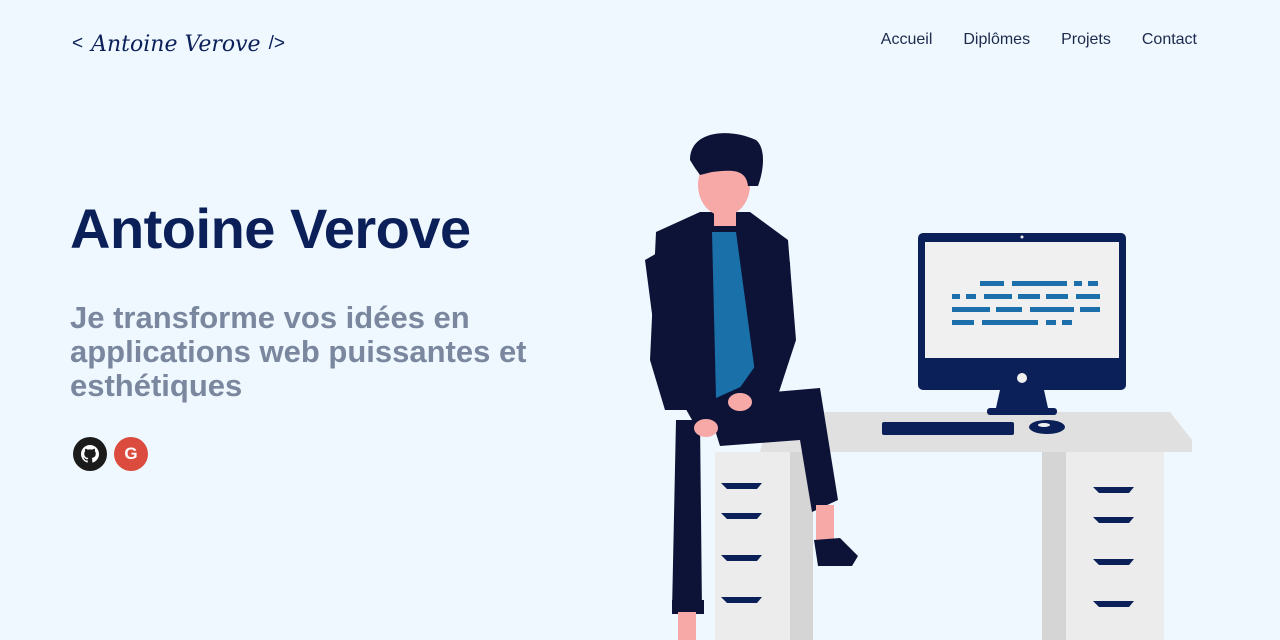 This screenshot has height=640, width=1280. Describe the element at coordinates (996, 40) in the screenshot. I see `nav-item-diplomes: Diplômes` at that location.